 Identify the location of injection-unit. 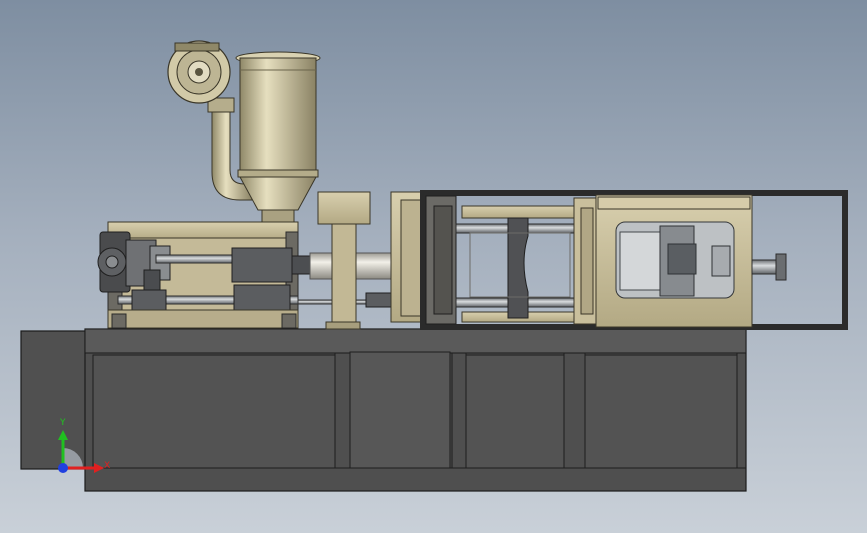
(198, 275).